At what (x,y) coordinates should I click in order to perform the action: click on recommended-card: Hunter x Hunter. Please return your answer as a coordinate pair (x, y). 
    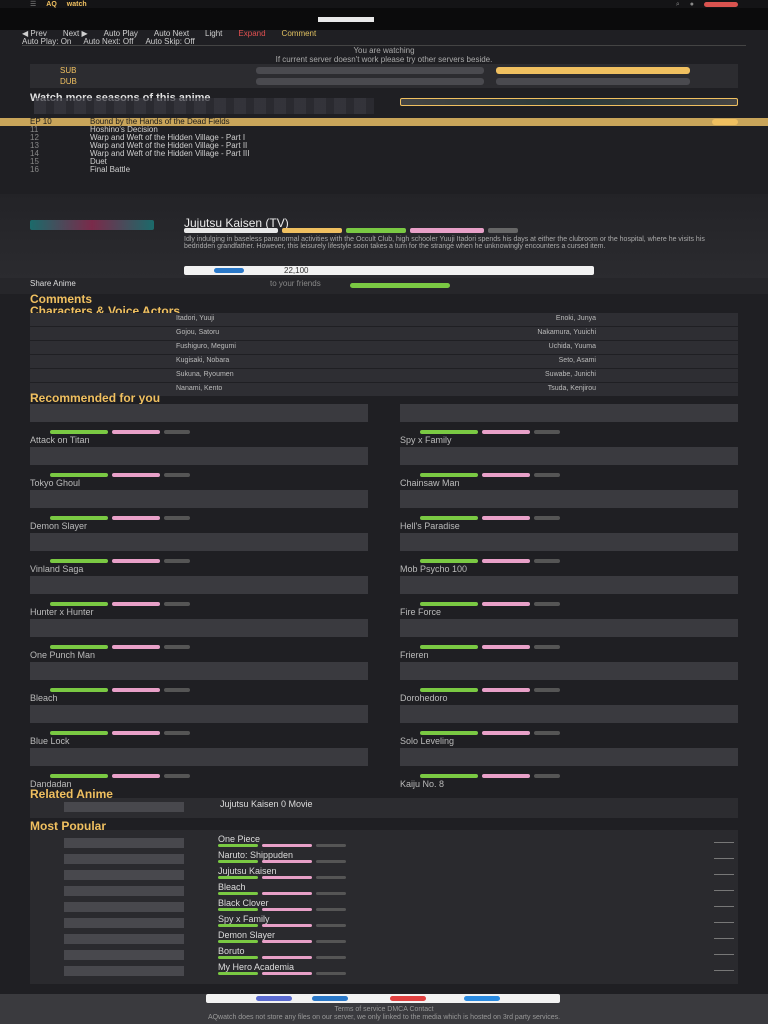
    Looking at the image, I should click on (199, 596).